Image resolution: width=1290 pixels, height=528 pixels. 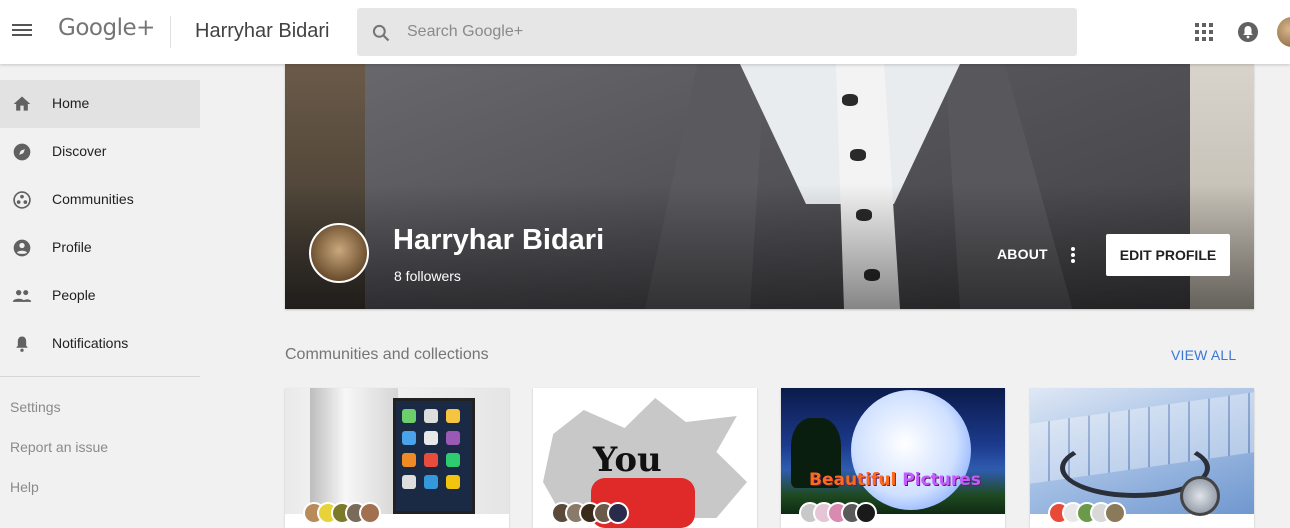 I want to click on report-issue-link: Report an issue, so click(x=59, y=447).